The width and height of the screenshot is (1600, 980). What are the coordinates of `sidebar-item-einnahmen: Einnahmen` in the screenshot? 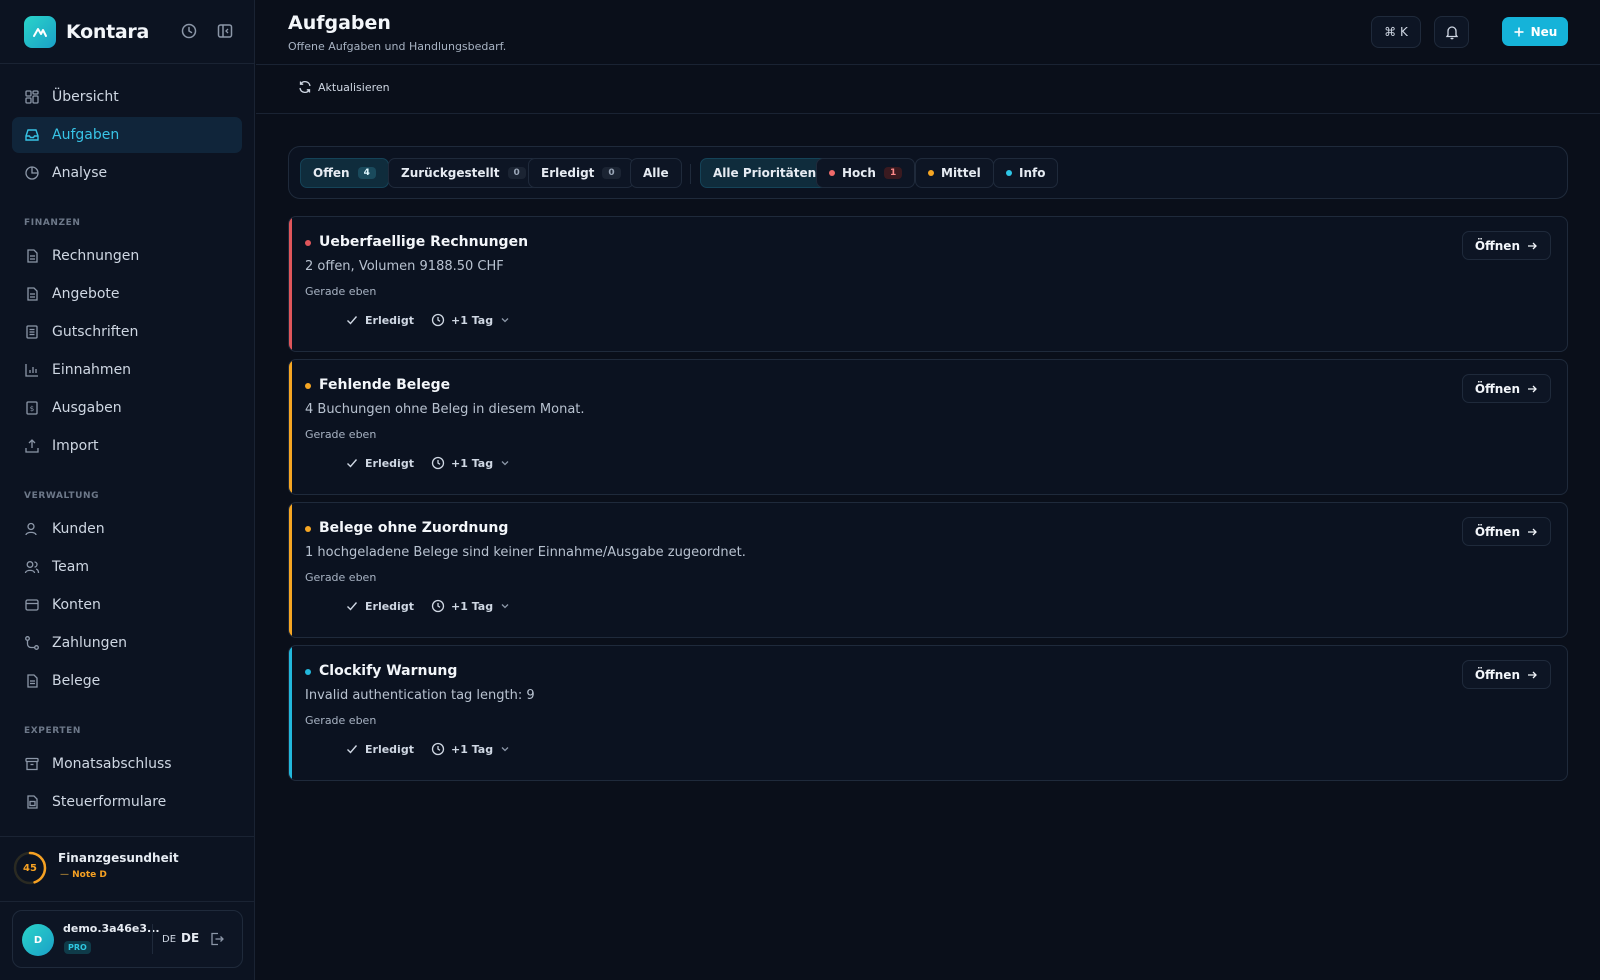 It's located at (127, 370).